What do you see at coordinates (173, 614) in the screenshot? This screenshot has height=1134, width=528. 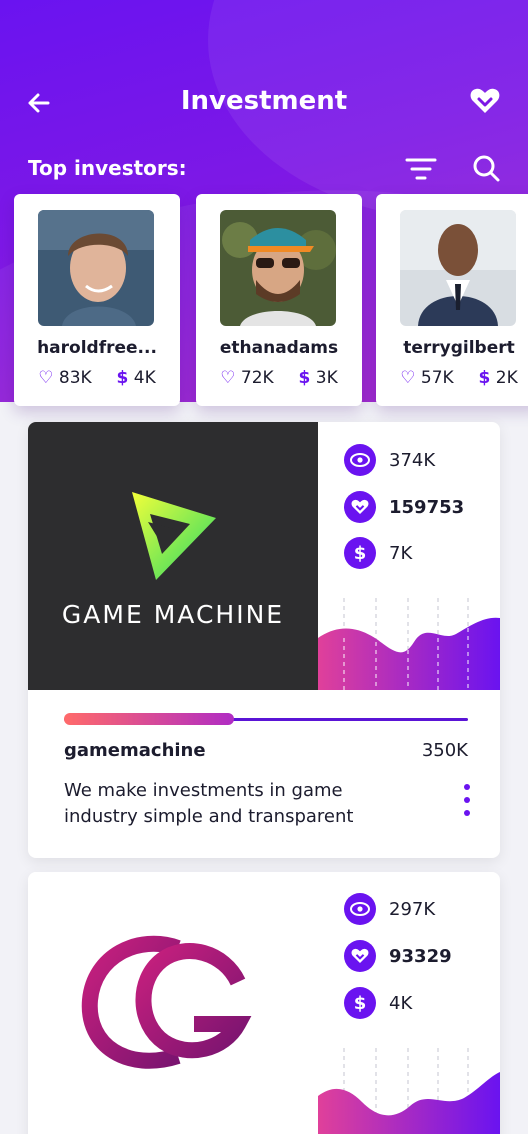 I see `logo-text: GAME MACHINE` at bounding box center [173, 614].